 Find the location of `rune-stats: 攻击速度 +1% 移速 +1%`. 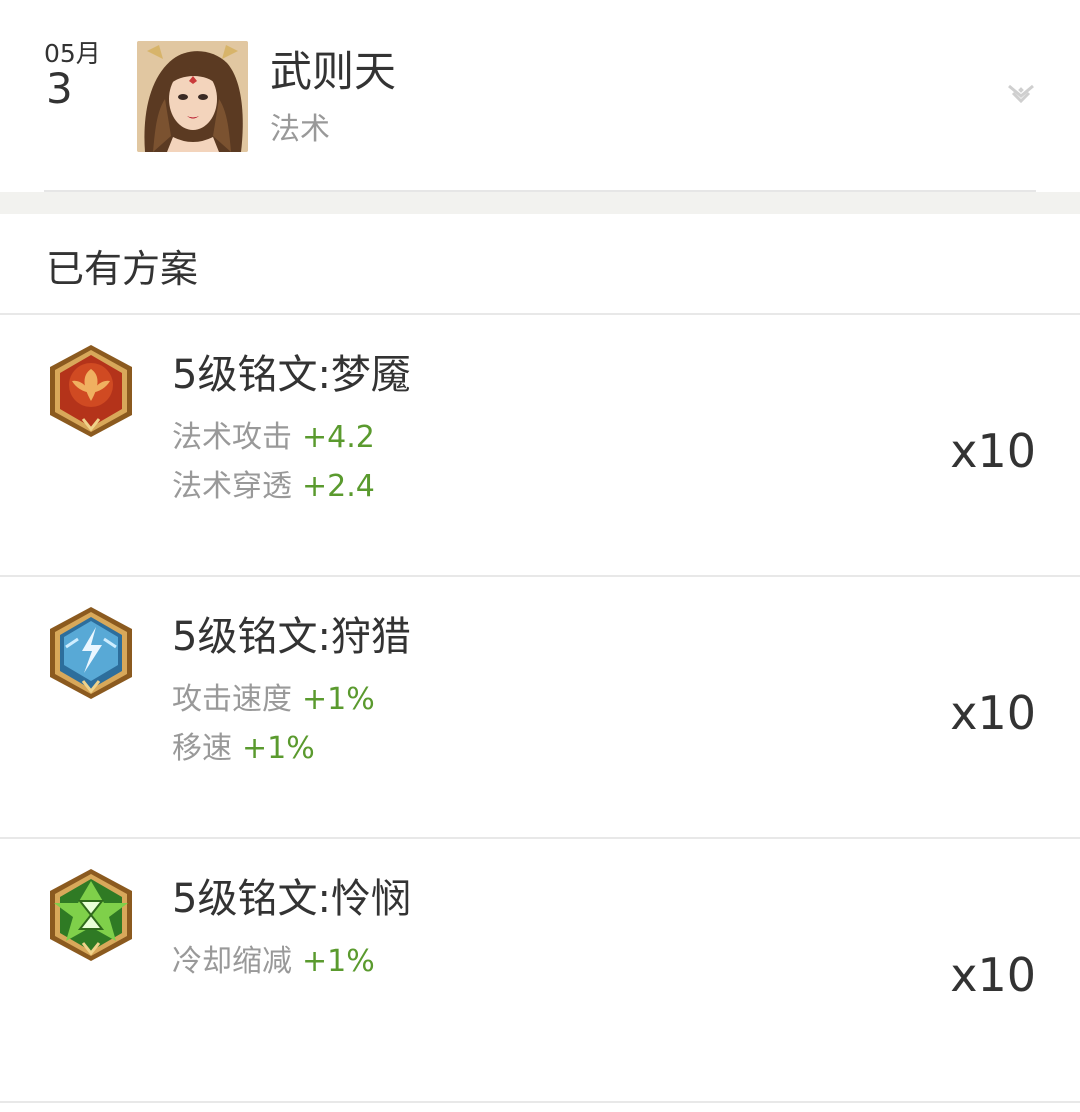

rune-stats: 攻击速度 +1% 移速 +1% is located at coordinates (273, 724).